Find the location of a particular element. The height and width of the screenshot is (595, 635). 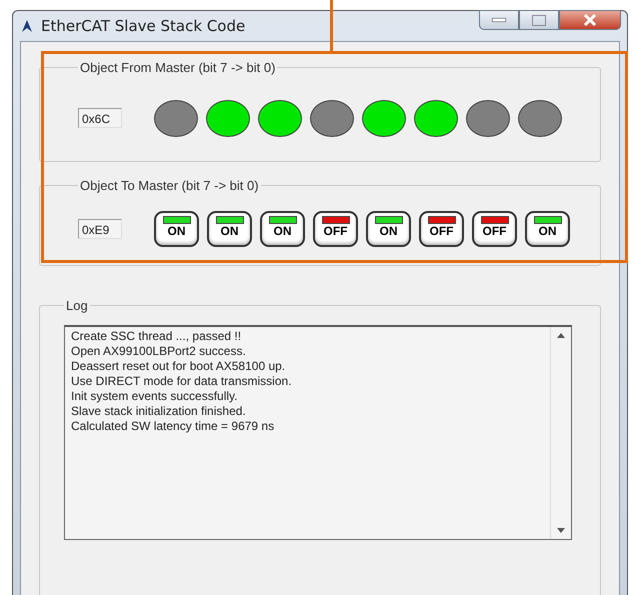

minimize-icon is located at coordinates (499, 20).